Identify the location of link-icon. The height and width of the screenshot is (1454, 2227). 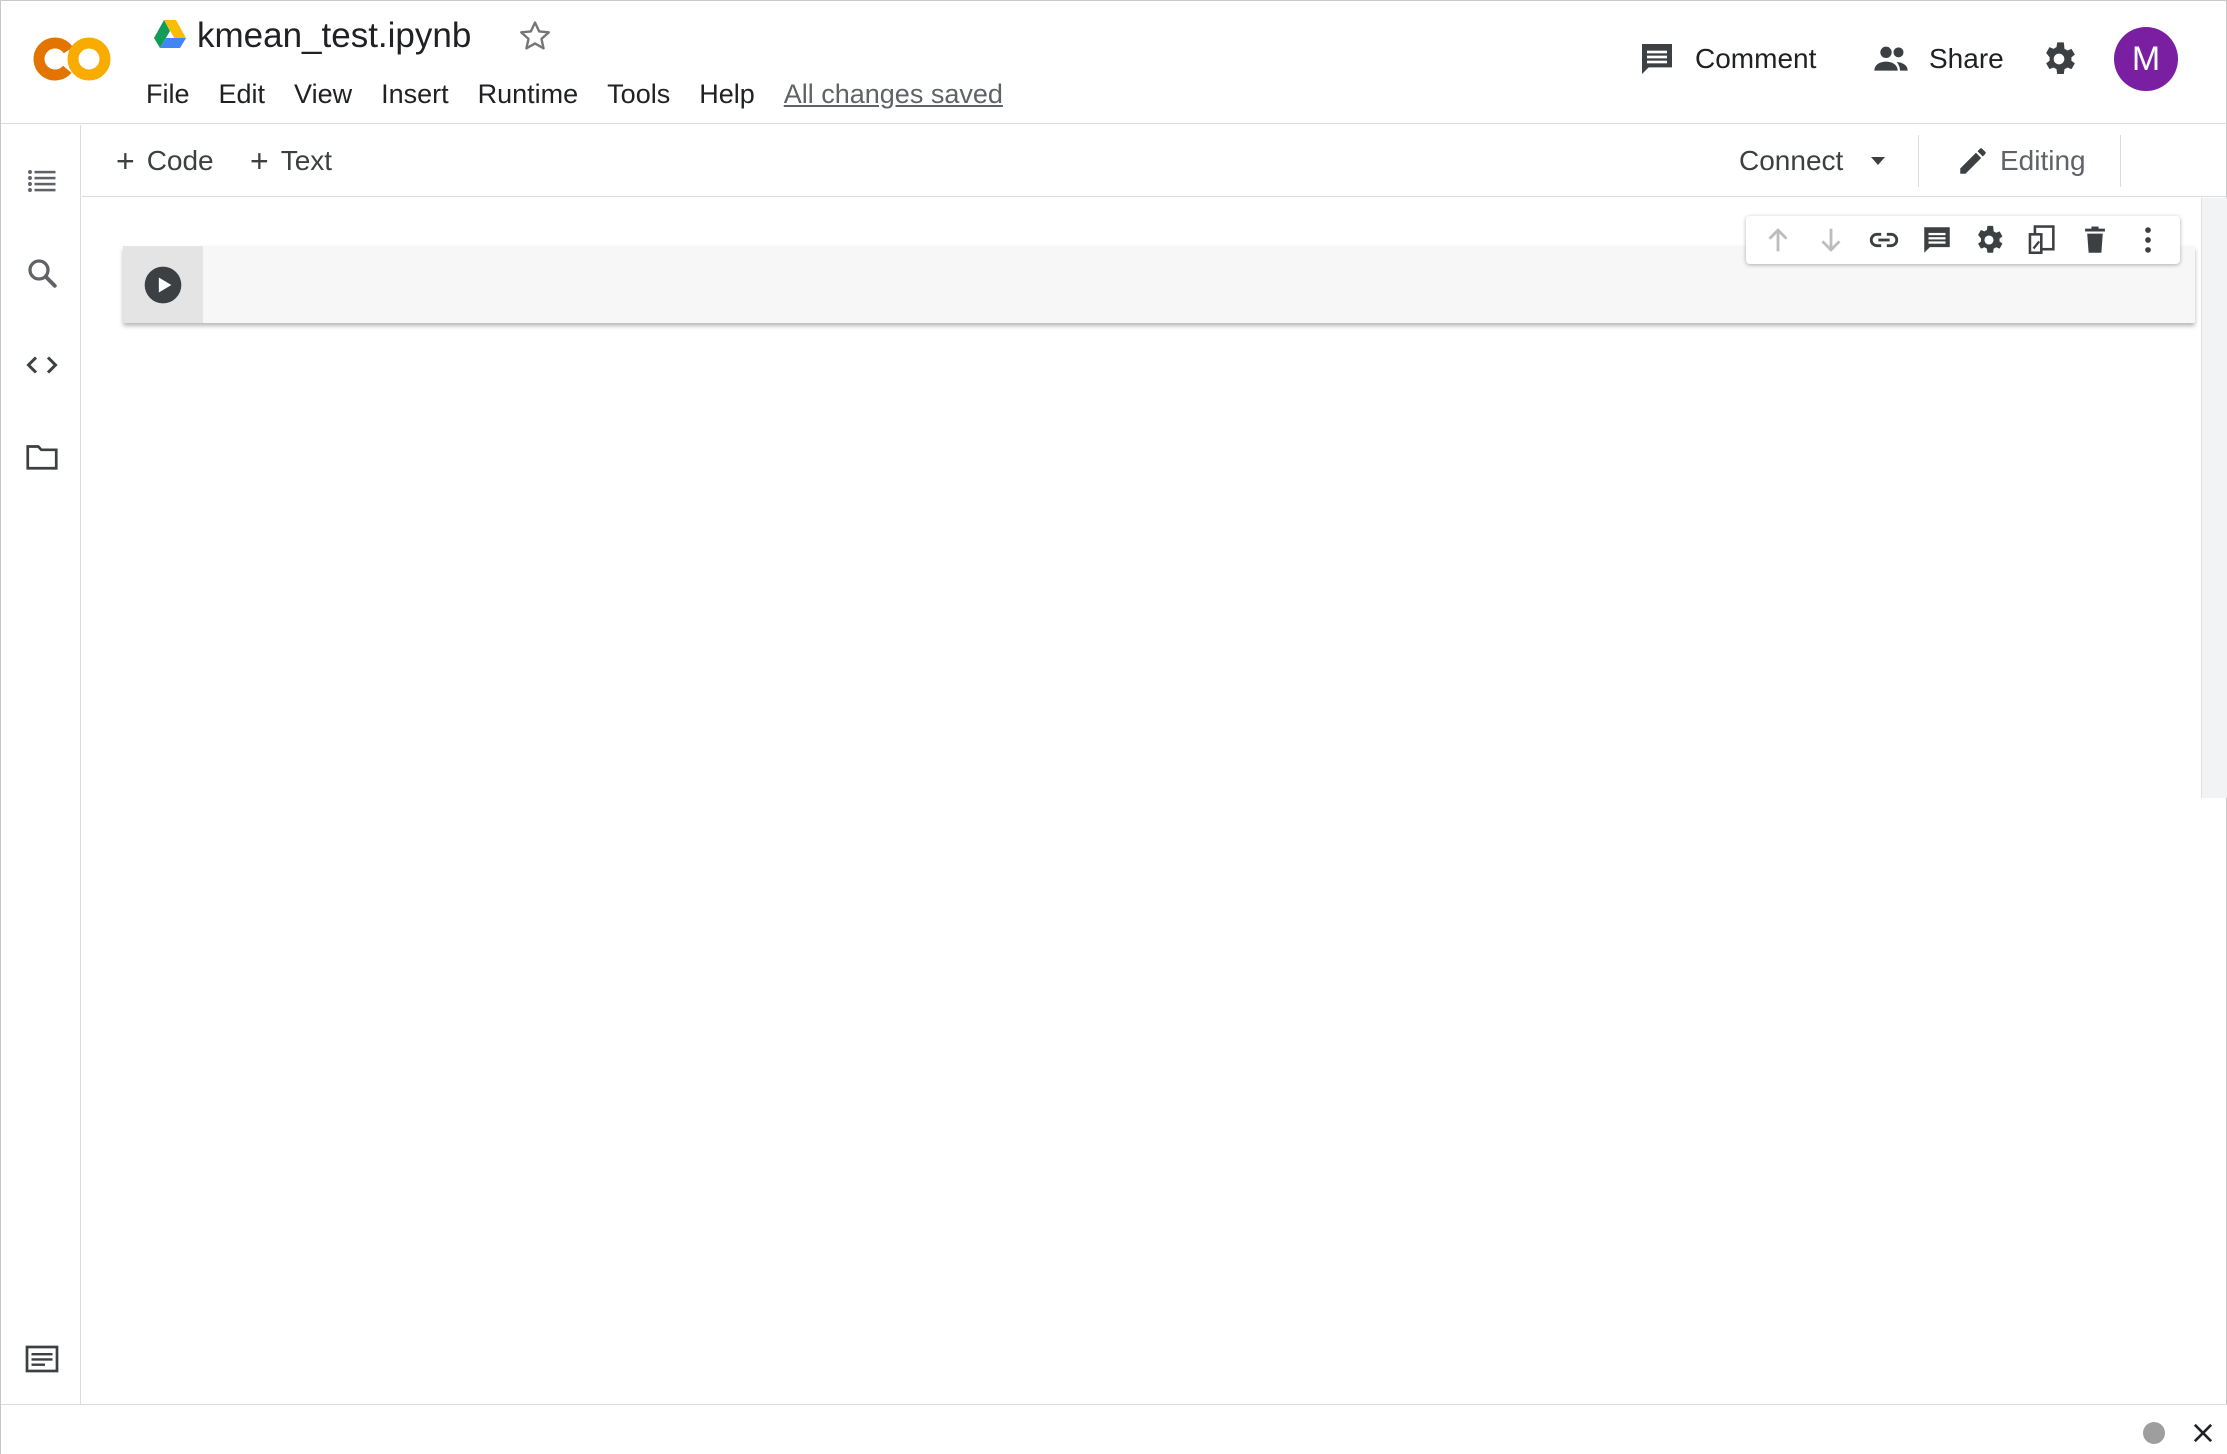
(1884, 240).